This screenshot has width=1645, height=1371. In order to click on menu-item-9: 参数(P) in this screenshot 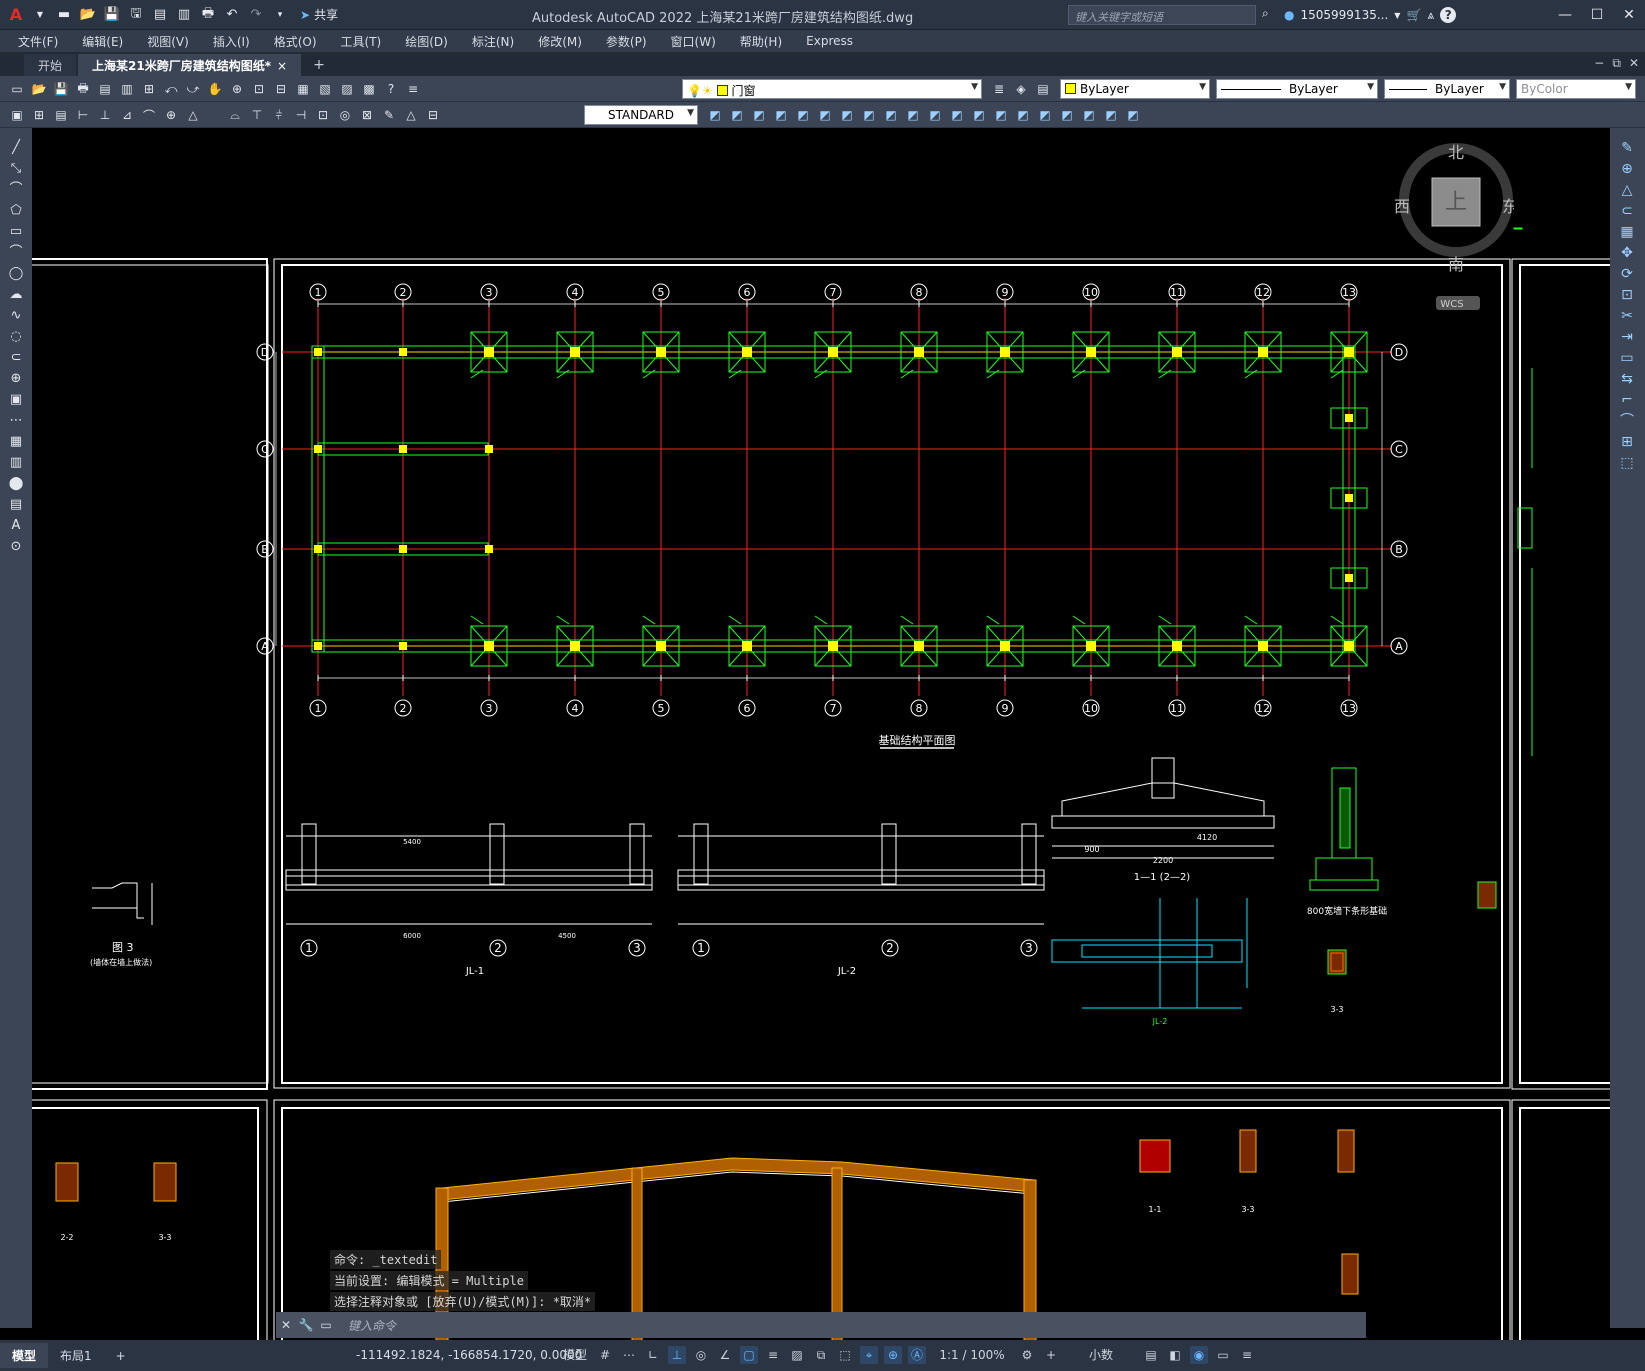, I will do `click(626, 41)`.